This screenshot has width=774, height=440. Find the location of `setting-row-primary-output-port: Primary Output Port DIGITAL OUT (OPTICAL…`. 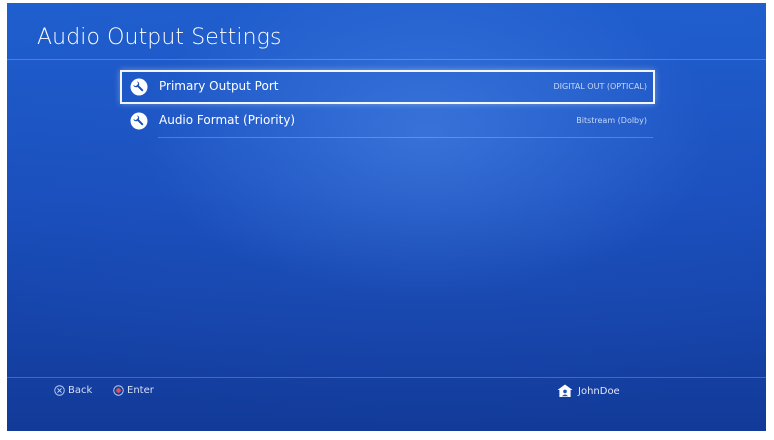

setting-row-primary-output-port: Primary Output Port DIGITAL OUT (OPTICAL… is located at coordinates (387, 87).